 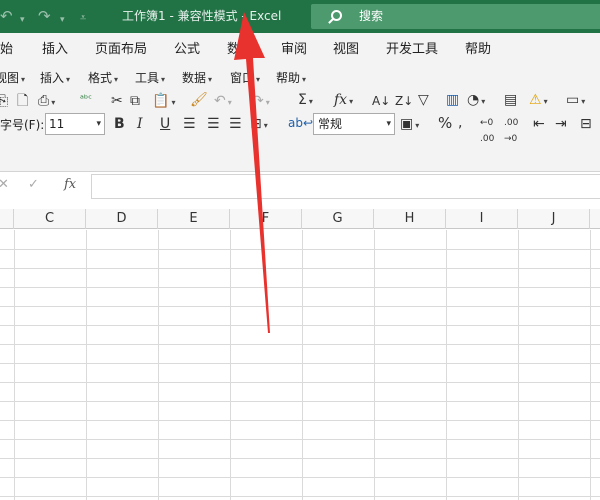 I want to click on column-header-e: E, so click(x=194, y=219).